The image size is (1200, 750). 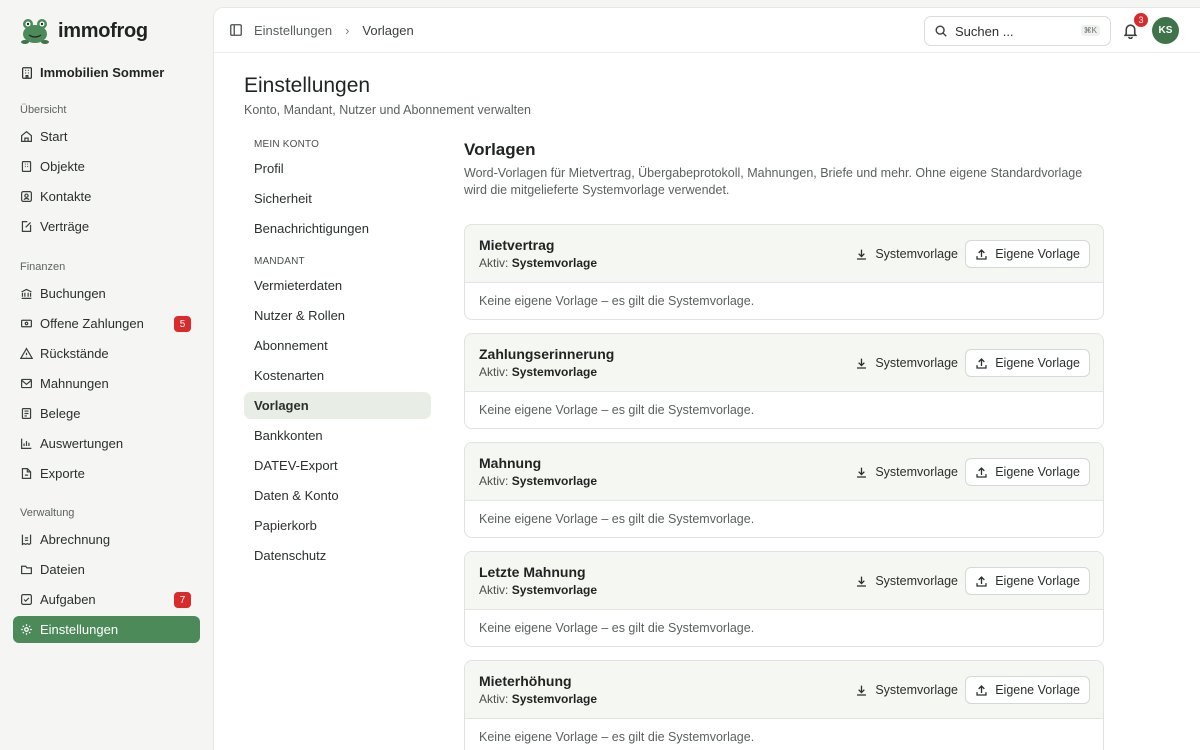 I want to click on search-shortcut: ⌘K, so click(x=1090, y=30).